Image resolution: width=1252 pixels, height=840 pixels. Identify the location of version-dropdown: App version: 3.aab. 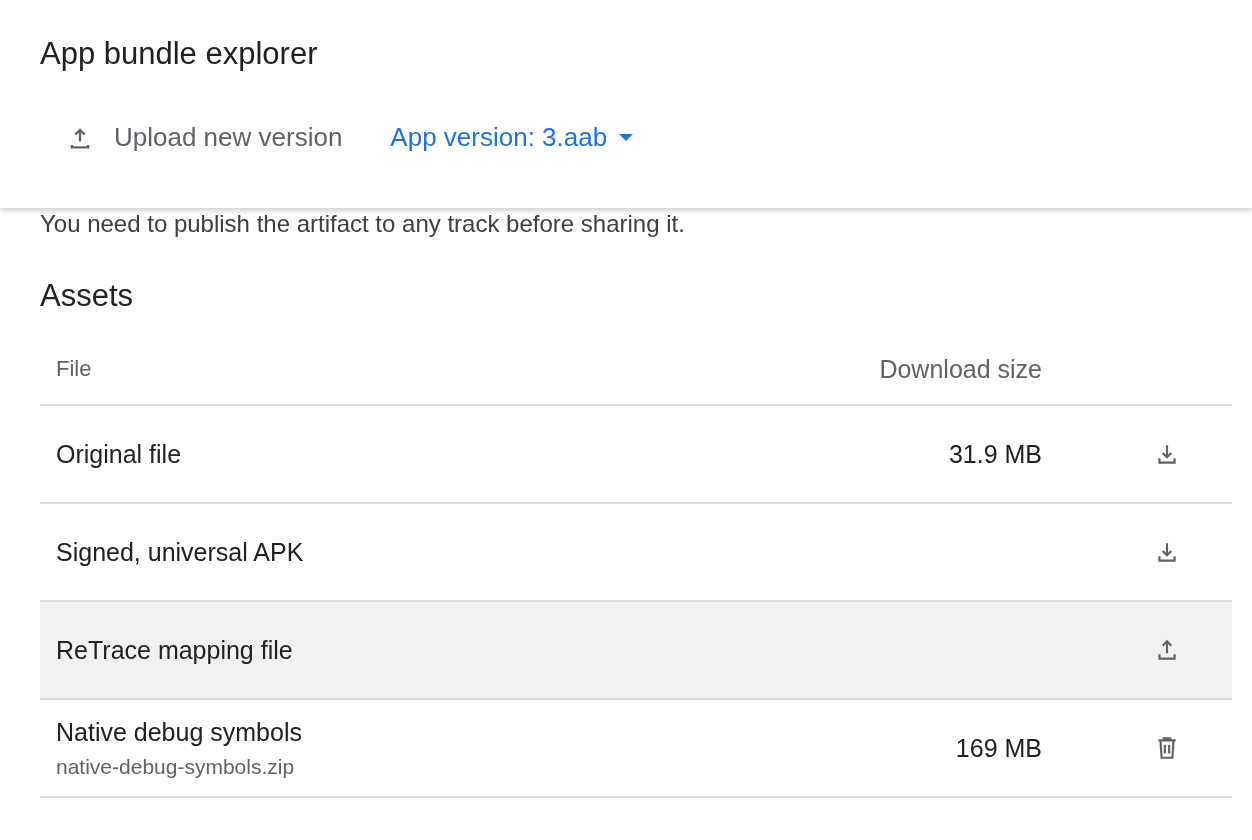
(512, 137).